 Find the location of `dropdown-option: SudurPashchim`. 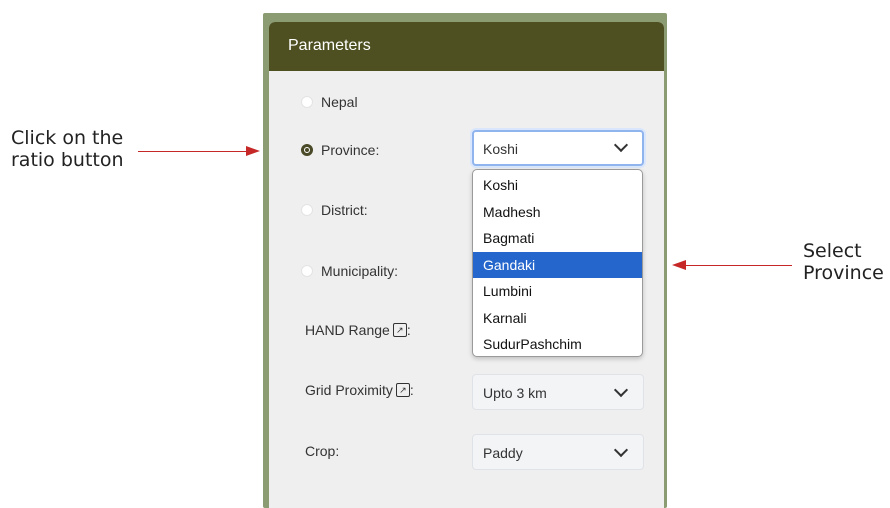

dropdown-option: SudurPashchim is located at coordinates (557, 344).